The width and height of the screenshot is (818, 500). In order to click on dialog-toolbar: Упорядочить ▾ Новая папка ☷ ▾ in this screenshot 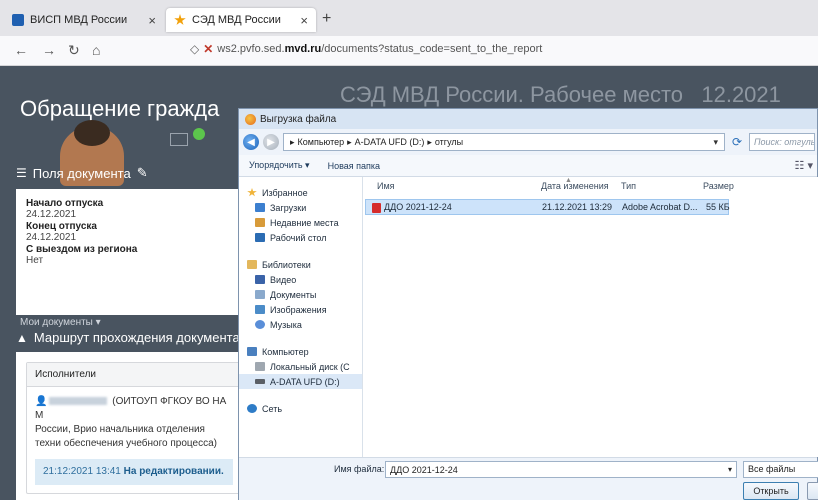, I will do `click(528, 166)`.